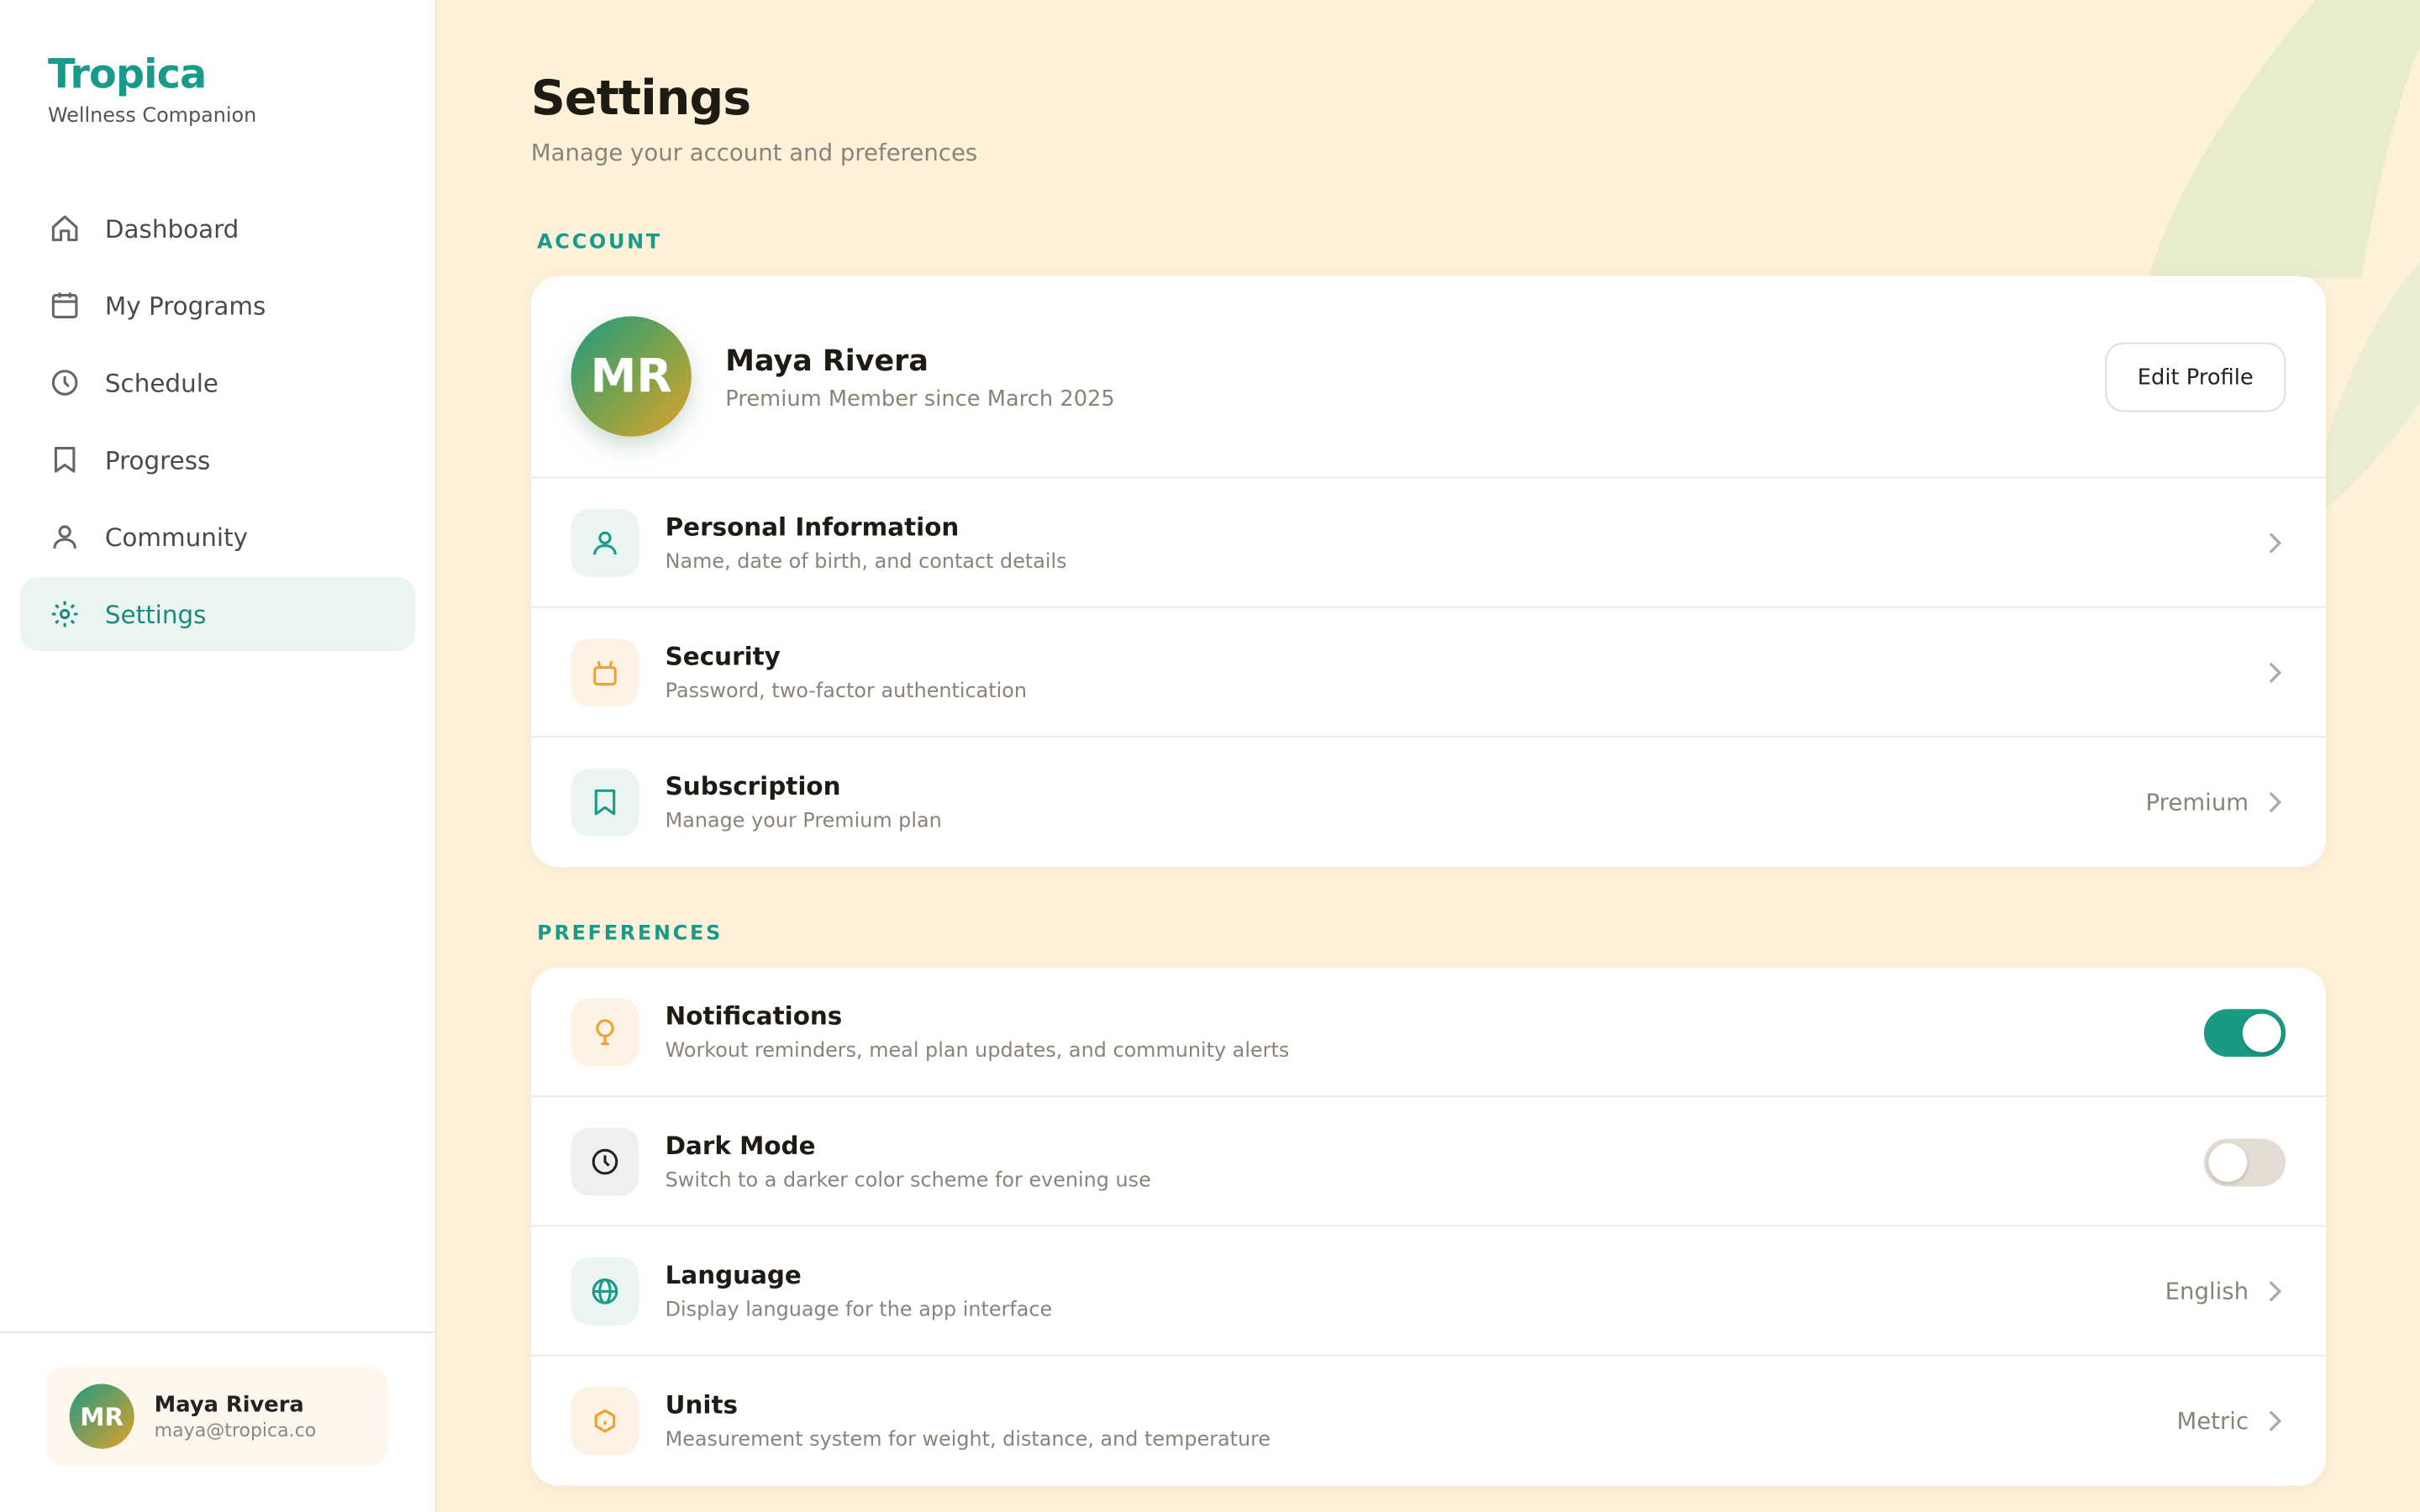 Image resolution: width=2420 pixels, height=1512 pixels. Describe the element at coordinates (157, 459) in the screenshot. I see `sidebar-item-label: Progress` at that location.